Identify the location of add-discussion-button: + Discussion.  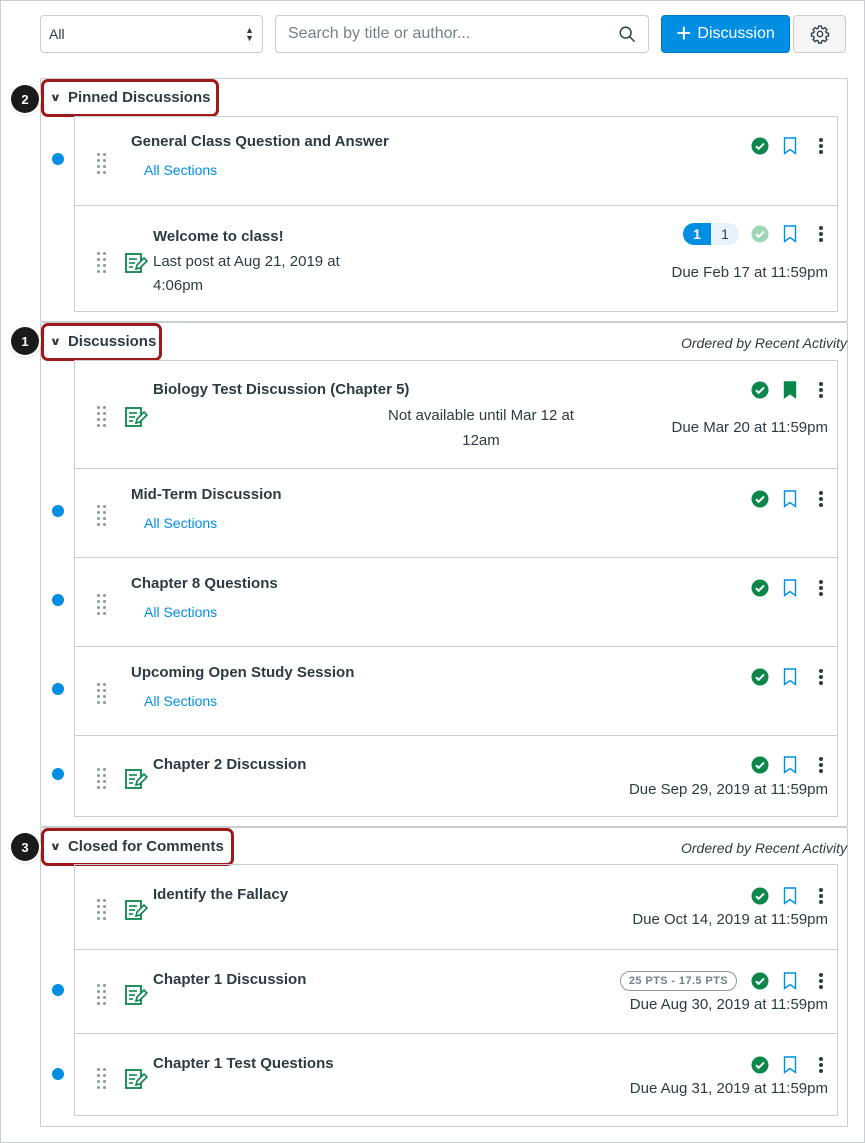
(725, 34).